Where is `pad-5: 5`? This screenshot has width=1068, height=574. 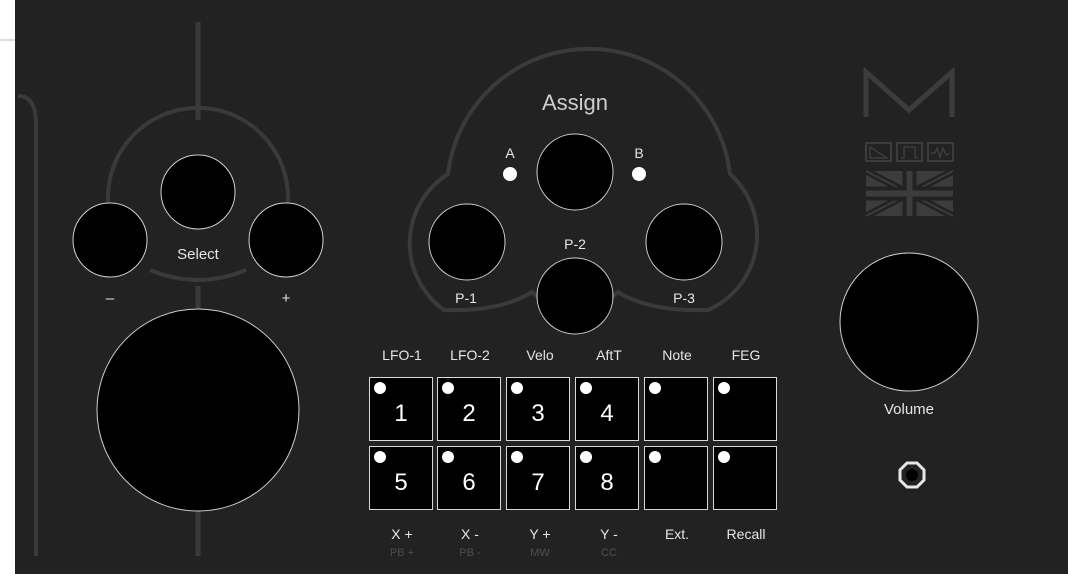
pad-5: 5 is located at coordinates (401, 478).